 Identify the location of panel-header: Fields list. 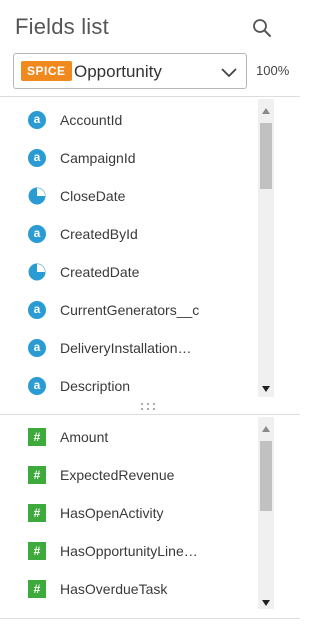
(150, 28).